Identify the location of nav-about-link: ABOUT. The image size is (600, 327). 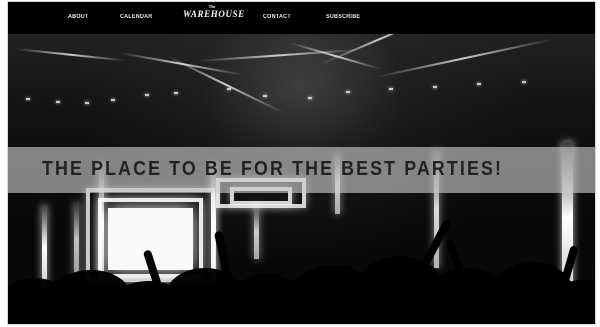
(78, 17).